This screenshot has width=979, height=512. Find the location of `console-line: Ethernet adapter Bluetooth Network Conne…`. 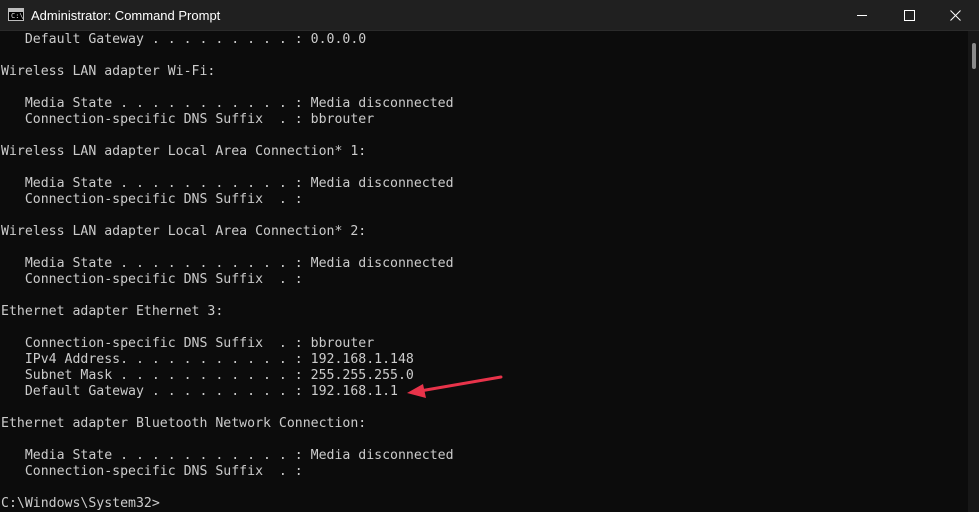

console-line: Ethernet adapter Bluetooth Network Conne… is located at coordinates (184, 423).